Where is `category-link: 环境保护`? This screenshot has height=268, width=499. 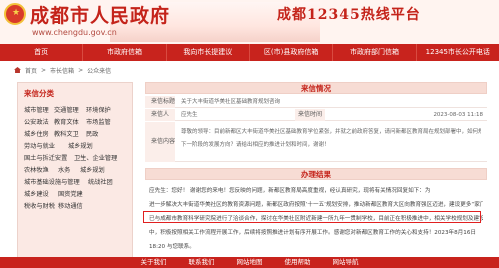 category-link: 环境保护 is located at coordinates (98, 109).